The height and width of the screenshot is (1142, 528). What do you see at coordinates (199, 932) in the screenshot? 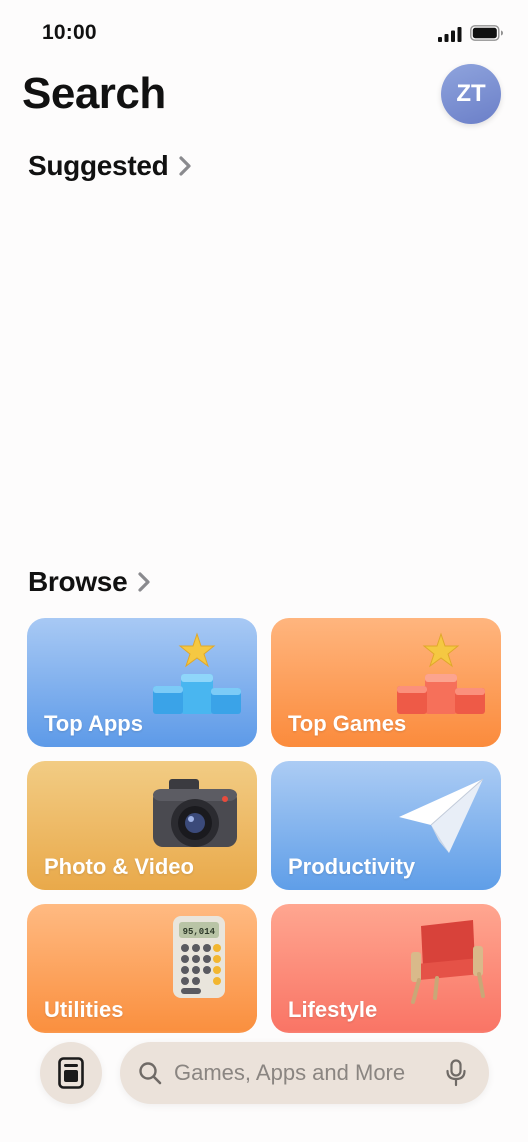
I see `calculator-display: 95,014` at bounding box center [199, 932].